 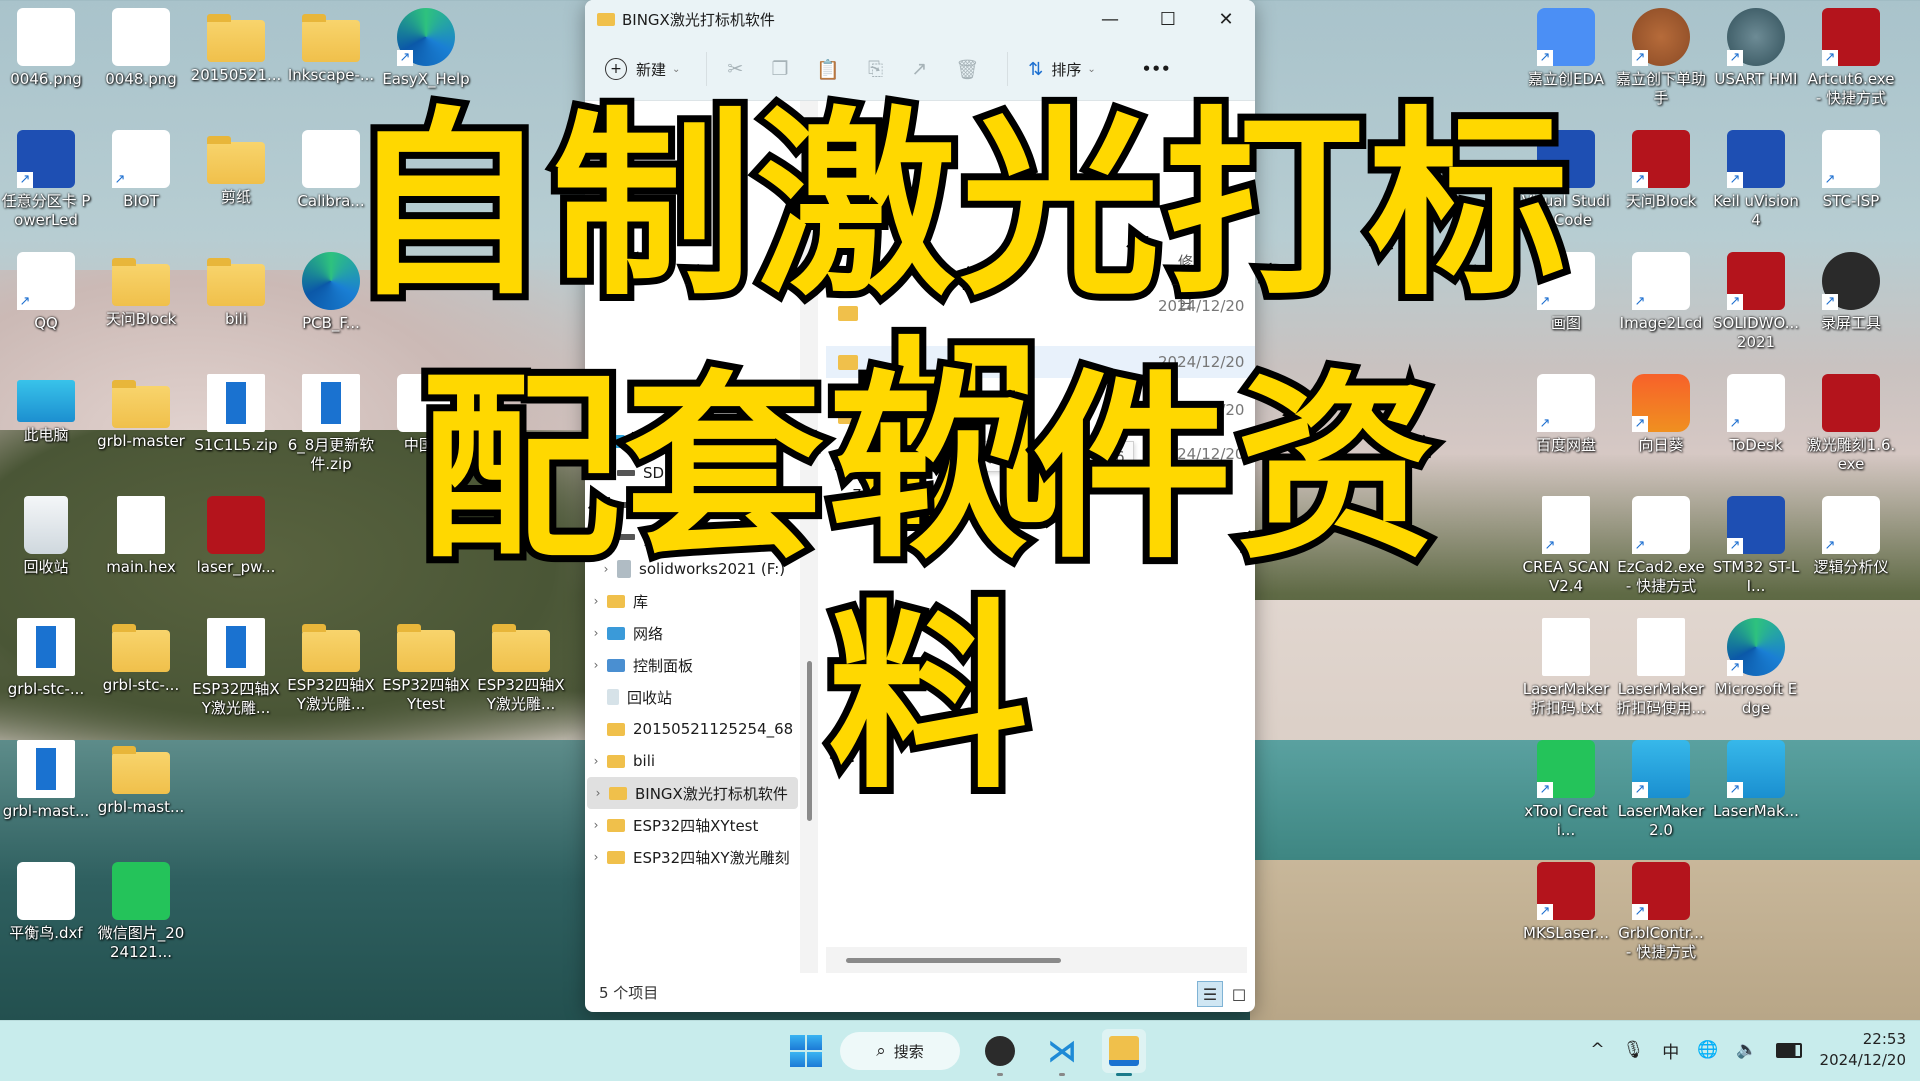 I want to click on more-options-button: •••, so click(x=1156, y=69).